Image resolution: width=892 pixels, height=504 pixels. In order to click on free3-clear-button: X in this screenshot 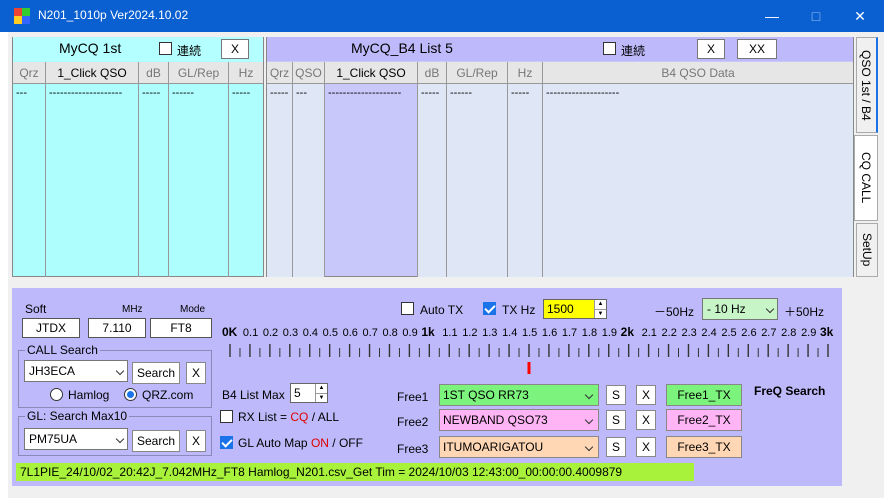, I will do `click(646, 447)`.